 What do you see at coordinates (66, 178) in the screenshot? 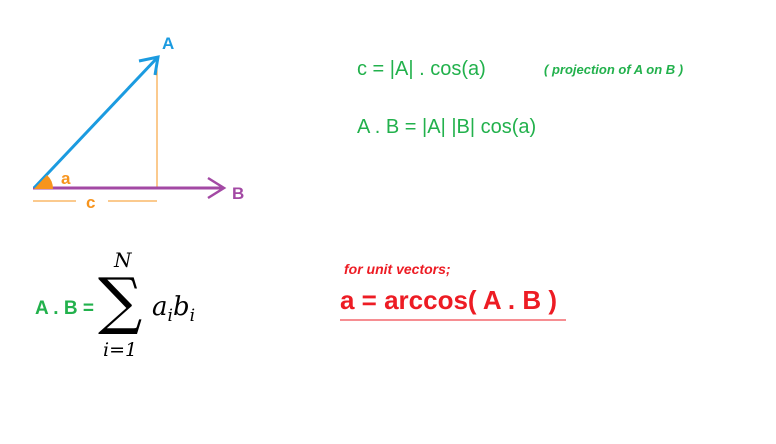
I see `angle-label: a` at bounding box center [66, 178].